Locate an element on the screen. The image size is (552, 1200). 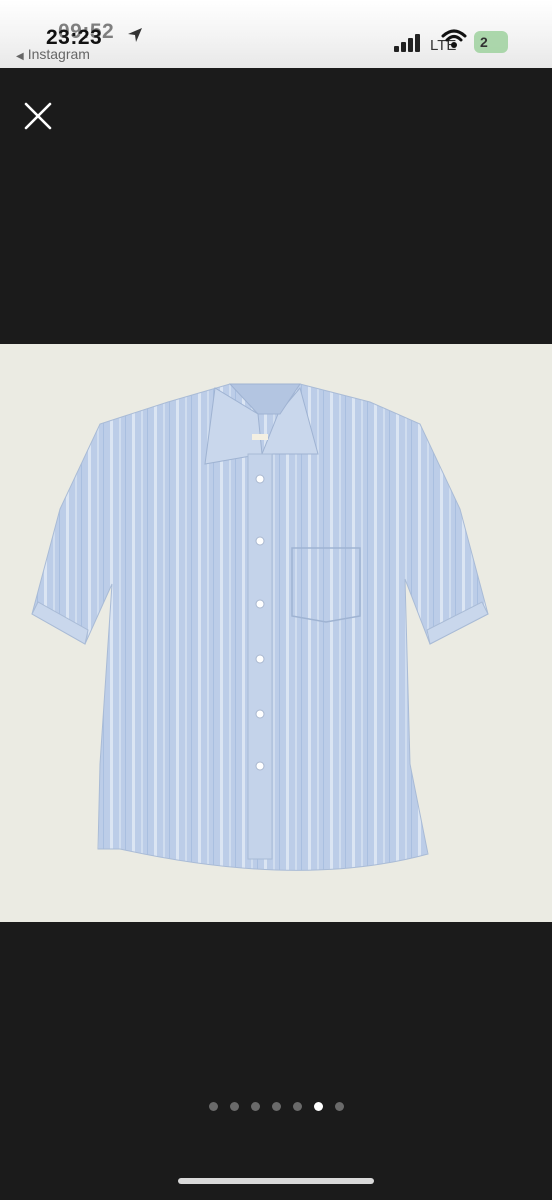
home-indicator is located at coordinates (276, 1181).